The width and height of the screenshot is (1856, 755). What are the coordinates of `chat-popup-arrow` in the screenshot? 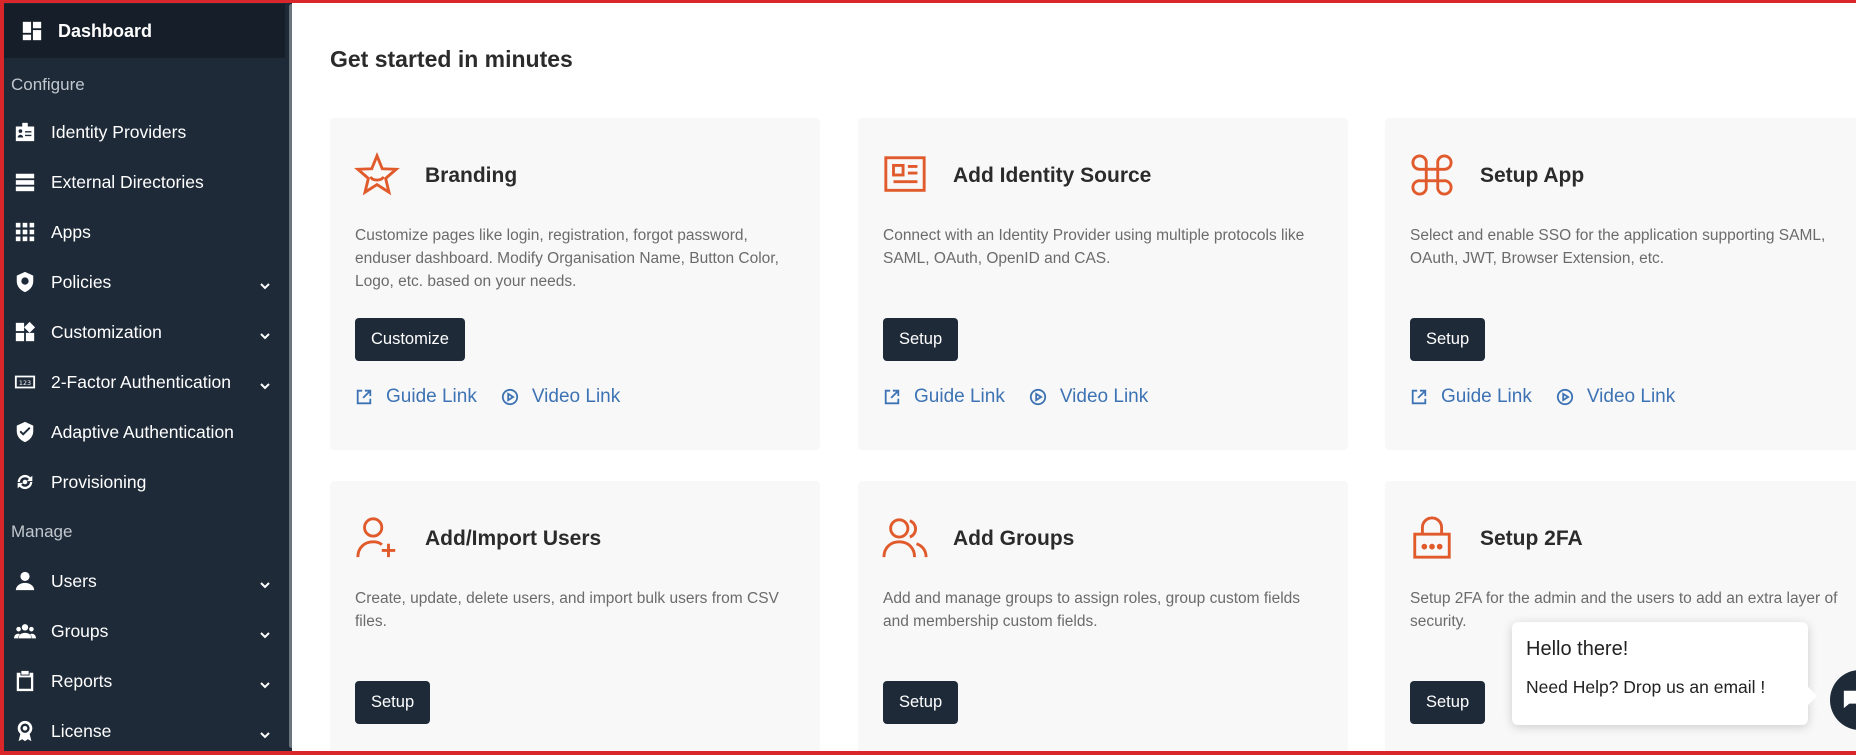 It's located at (1812, 696).